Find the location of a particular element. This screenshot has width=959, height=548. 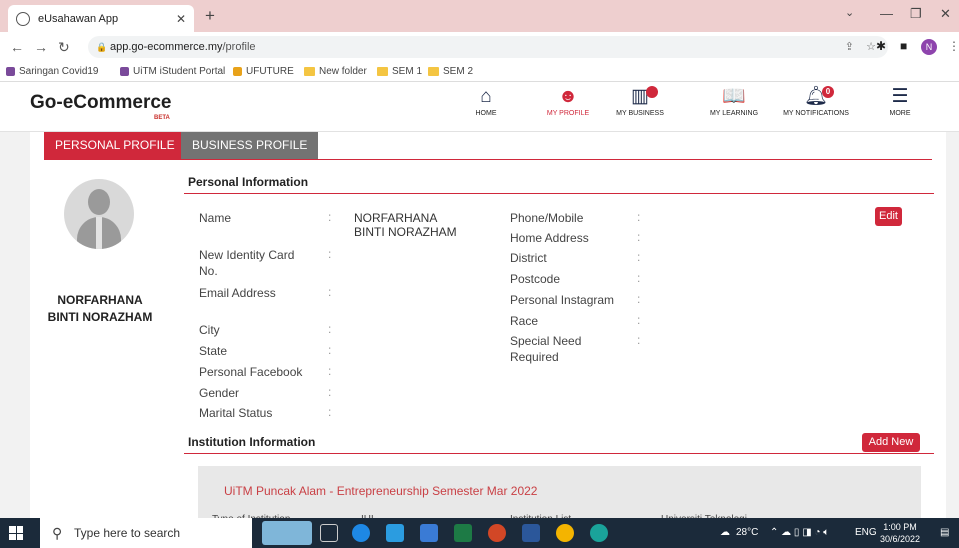

bookmark-item: UiTM iStudent Portal is located at coordinates (172, 71).